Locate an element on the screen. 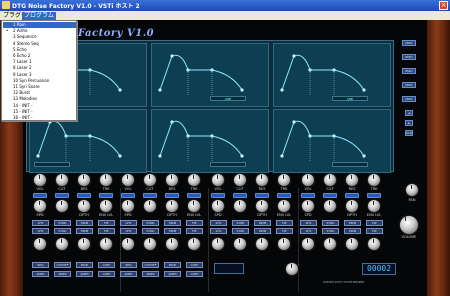  bottom-button: SEQ is located at coordinates (40, 265).